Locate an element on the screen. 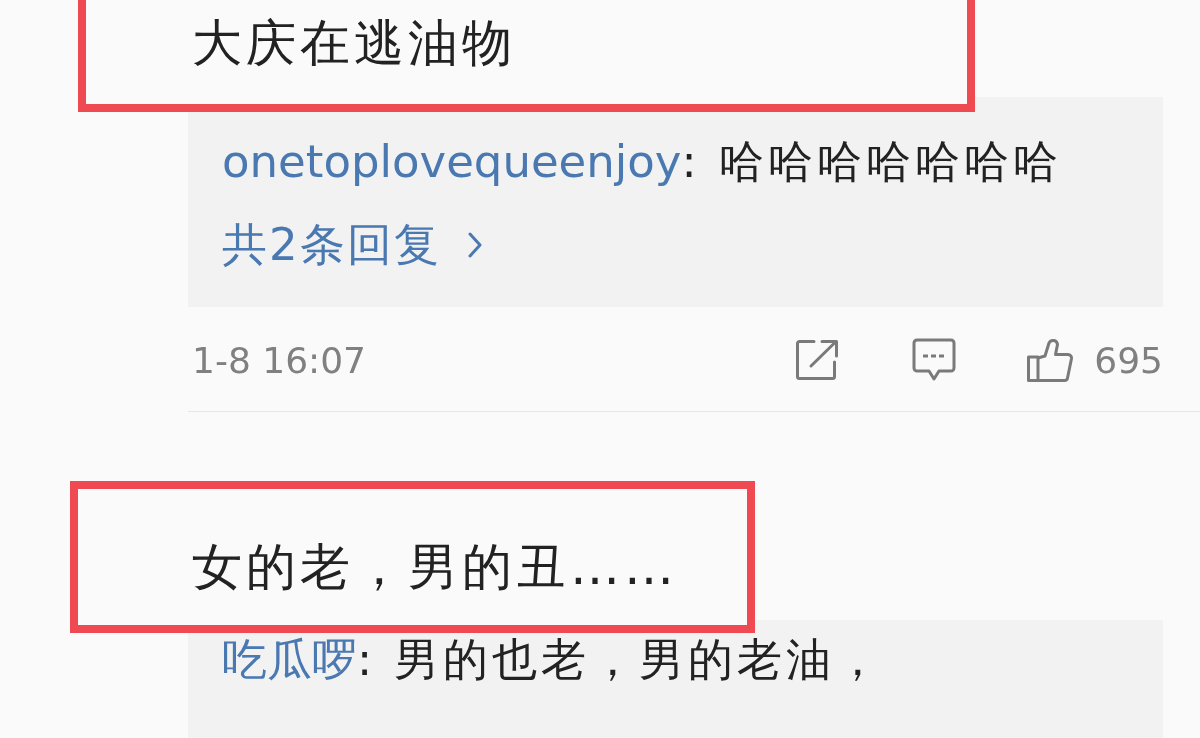  username-link: 吃瓜啰 is located at coordinates (289, 659).